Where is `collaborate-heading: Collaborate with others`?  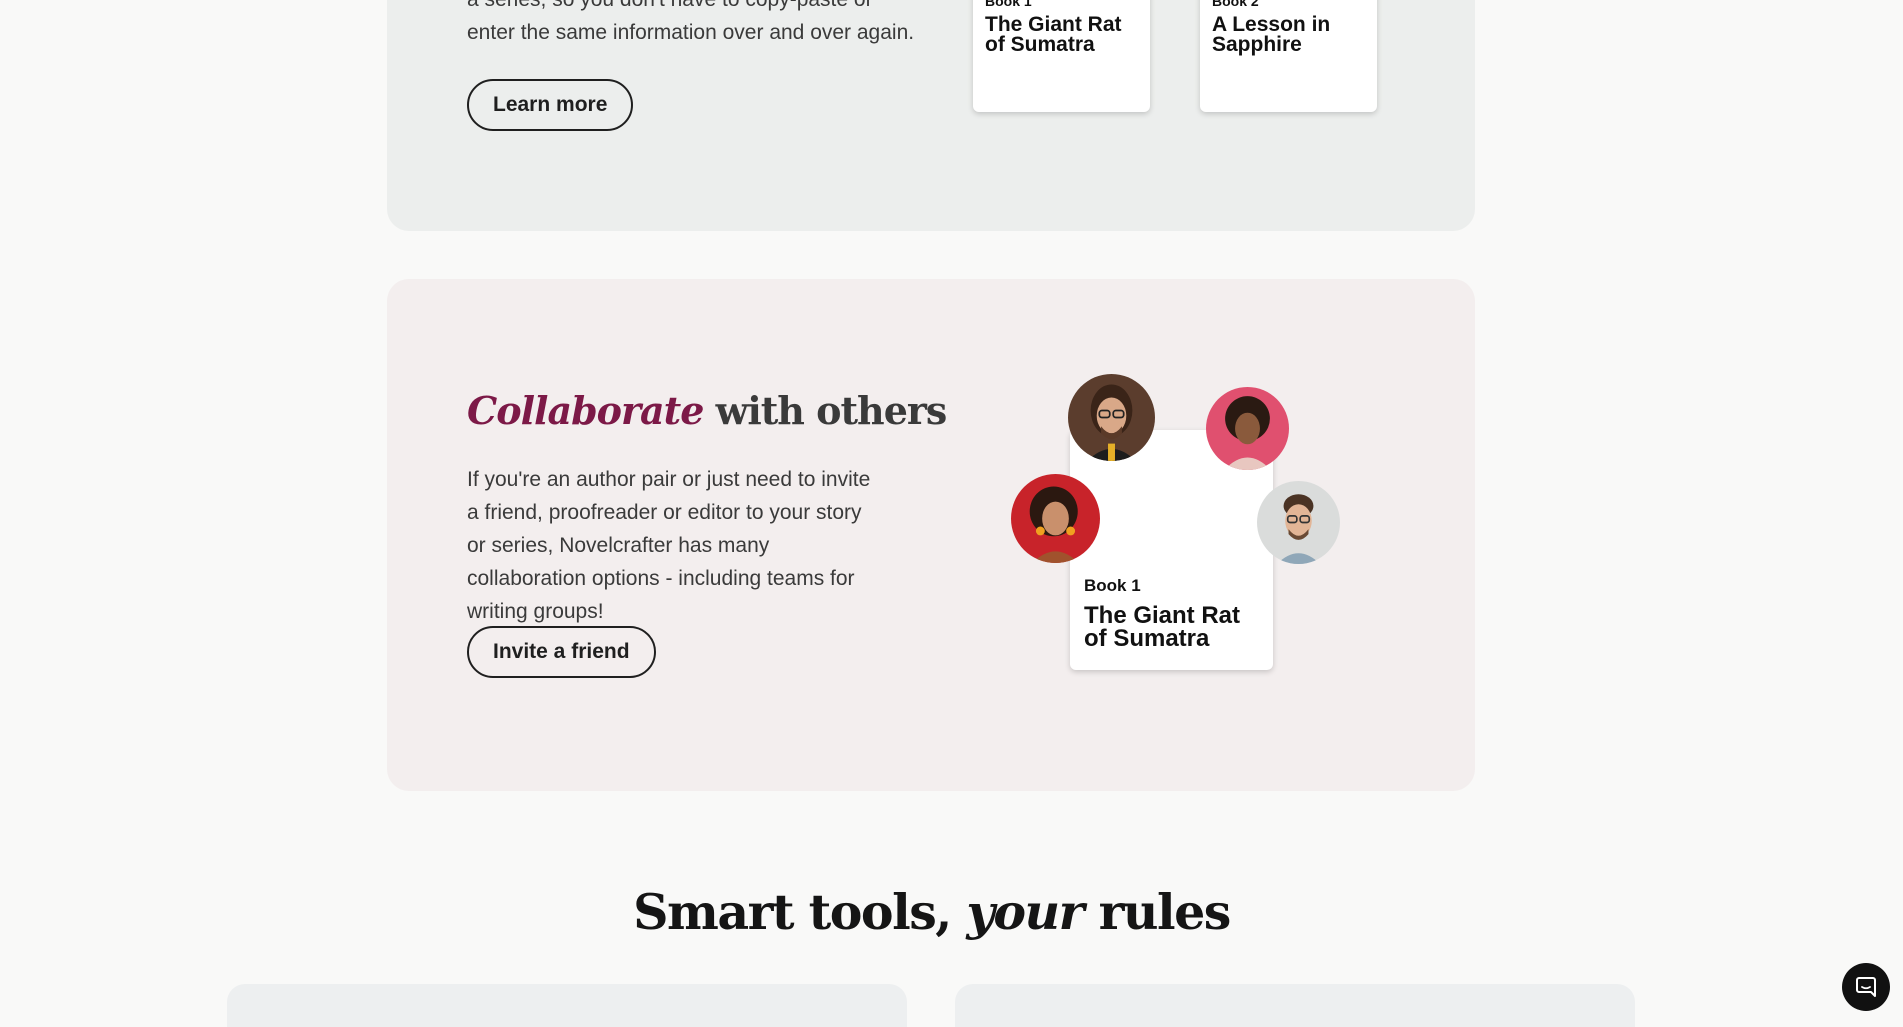 collaborate-heading: Collaborate with others is located at coordinates (707, 410).